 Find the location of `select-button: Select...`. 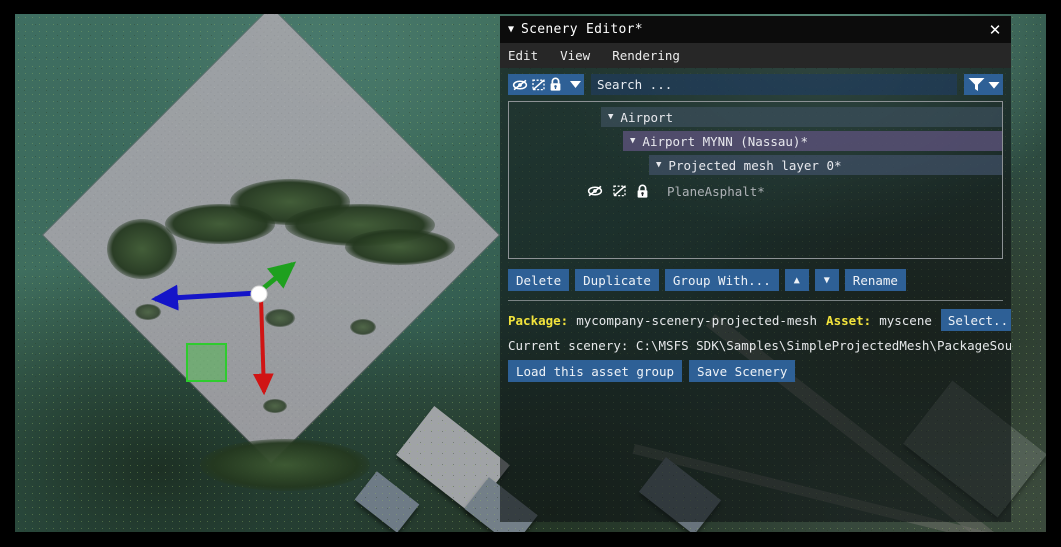

select-button: Select... is located at coordinates (975, 320).